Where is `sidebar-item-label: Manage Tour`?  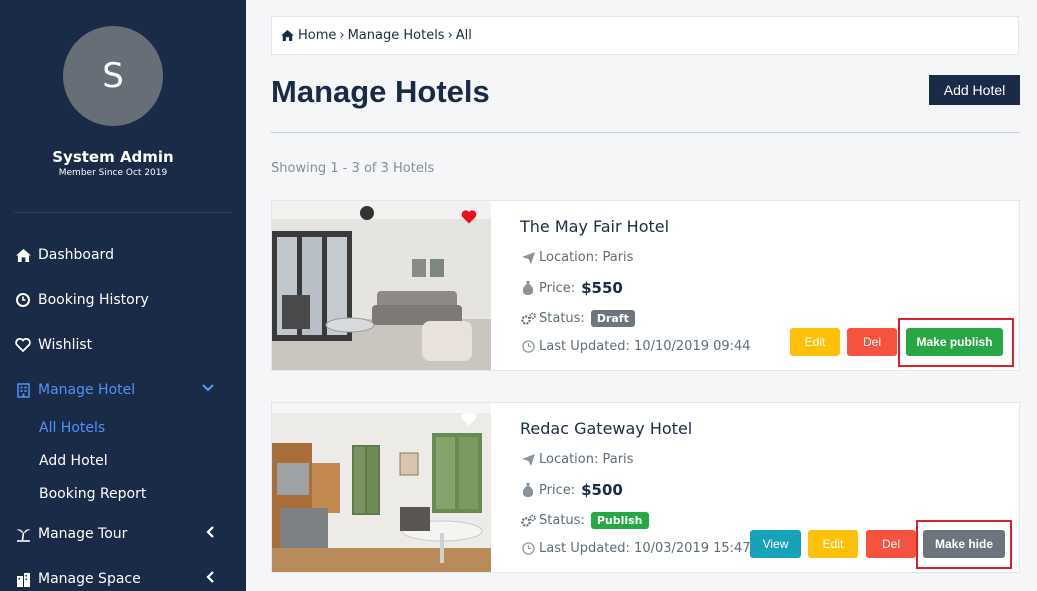 sidebar-item-label: Manage Tour is located at coordinates (83, 534).